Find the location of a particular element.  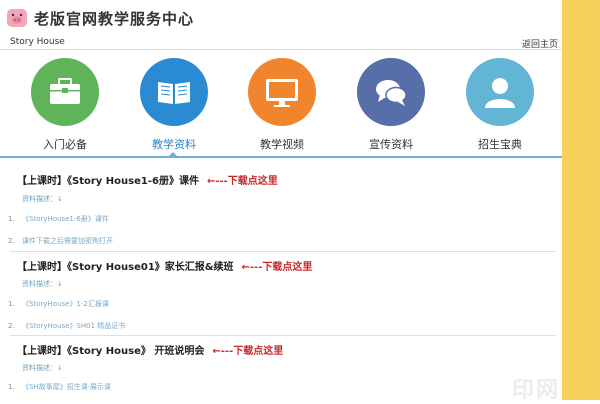

section-title: 【上课时】《Story House01》家长汇报&续班 ←---下载点这里 is located at coordinates (164, 265).